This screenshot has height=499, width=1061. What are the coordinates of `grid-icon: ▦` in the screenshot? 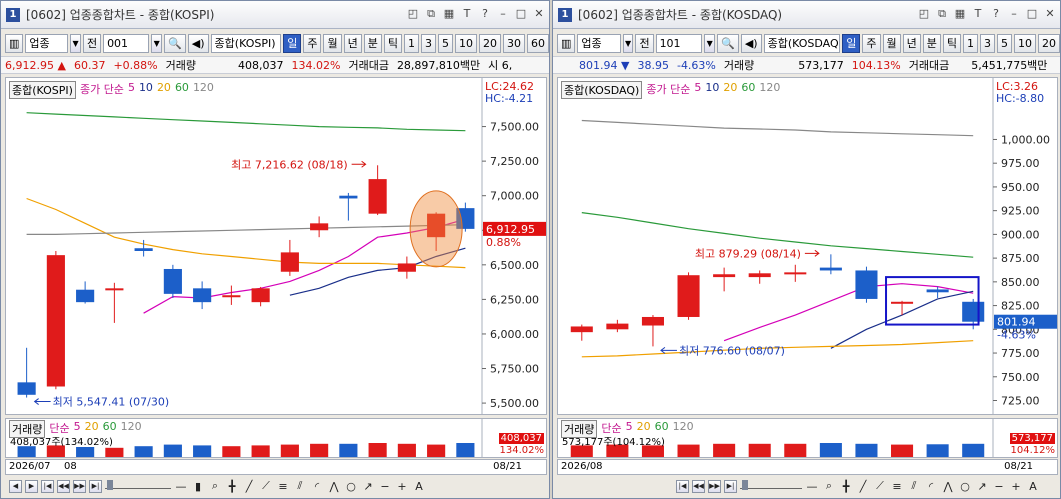 It's located at (449, 14).